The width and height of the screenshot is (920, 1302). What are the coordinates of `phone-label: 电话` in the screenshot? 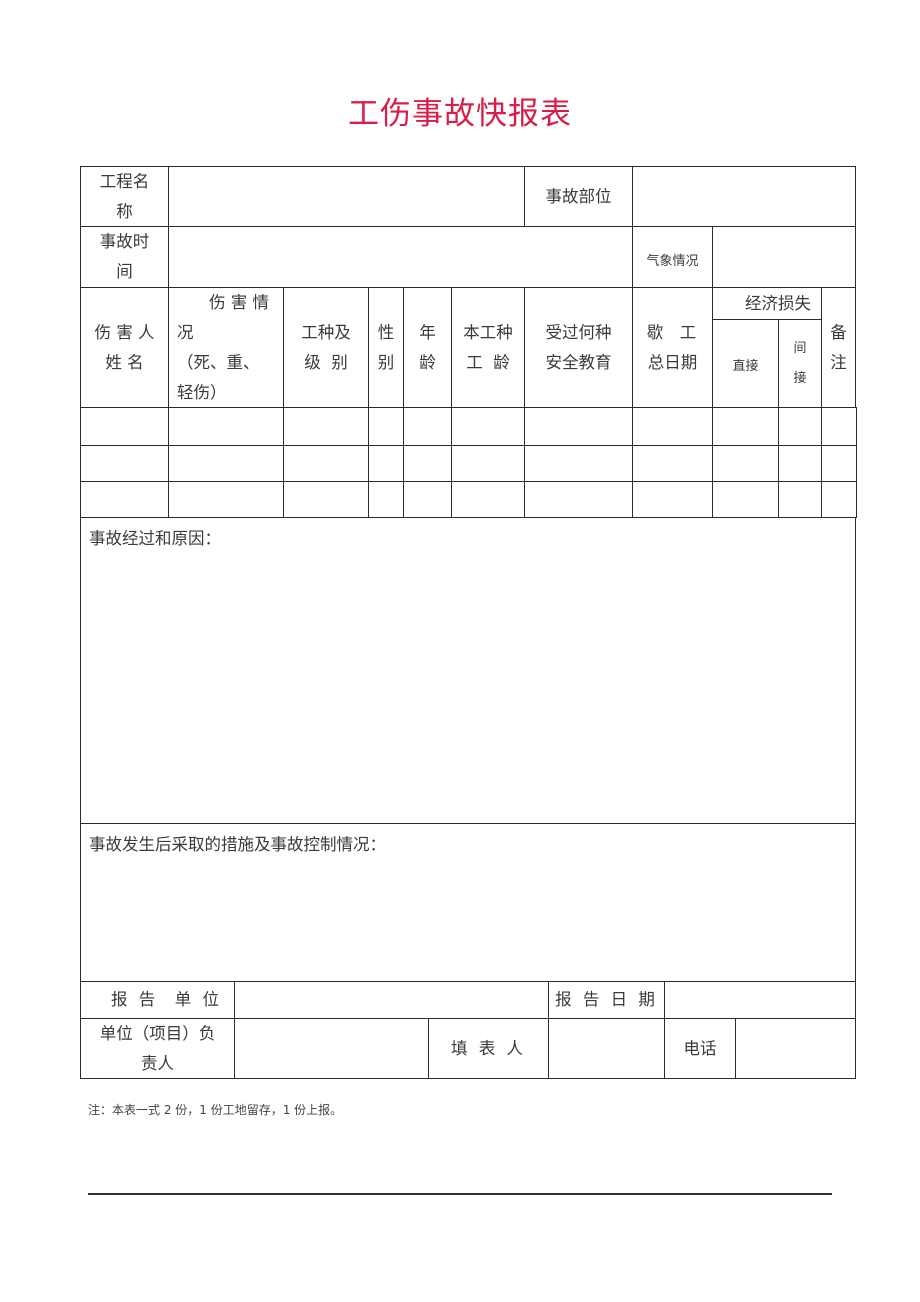 It's located at (700, 1048).